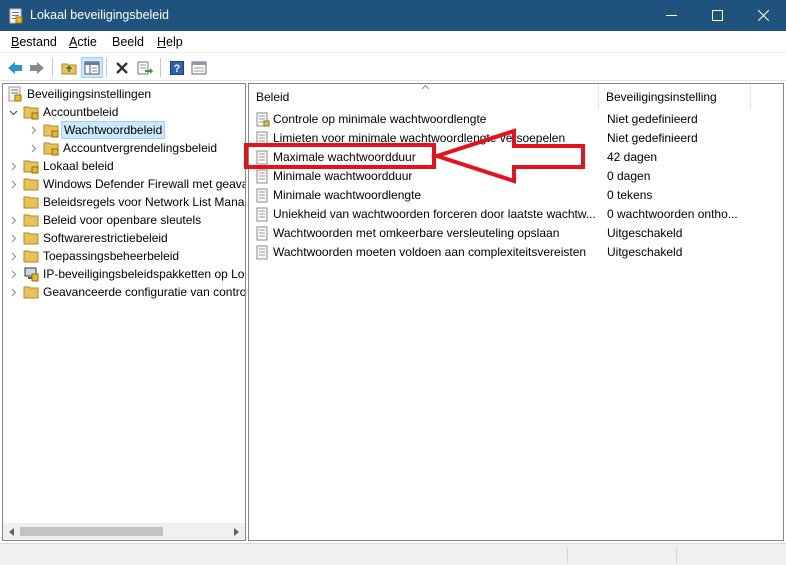 This screenshot has width=786, height=565. Describe the element at coordinates (424, 97) in the screenshot. I see `column-header-beleid: Beleid` at that location.